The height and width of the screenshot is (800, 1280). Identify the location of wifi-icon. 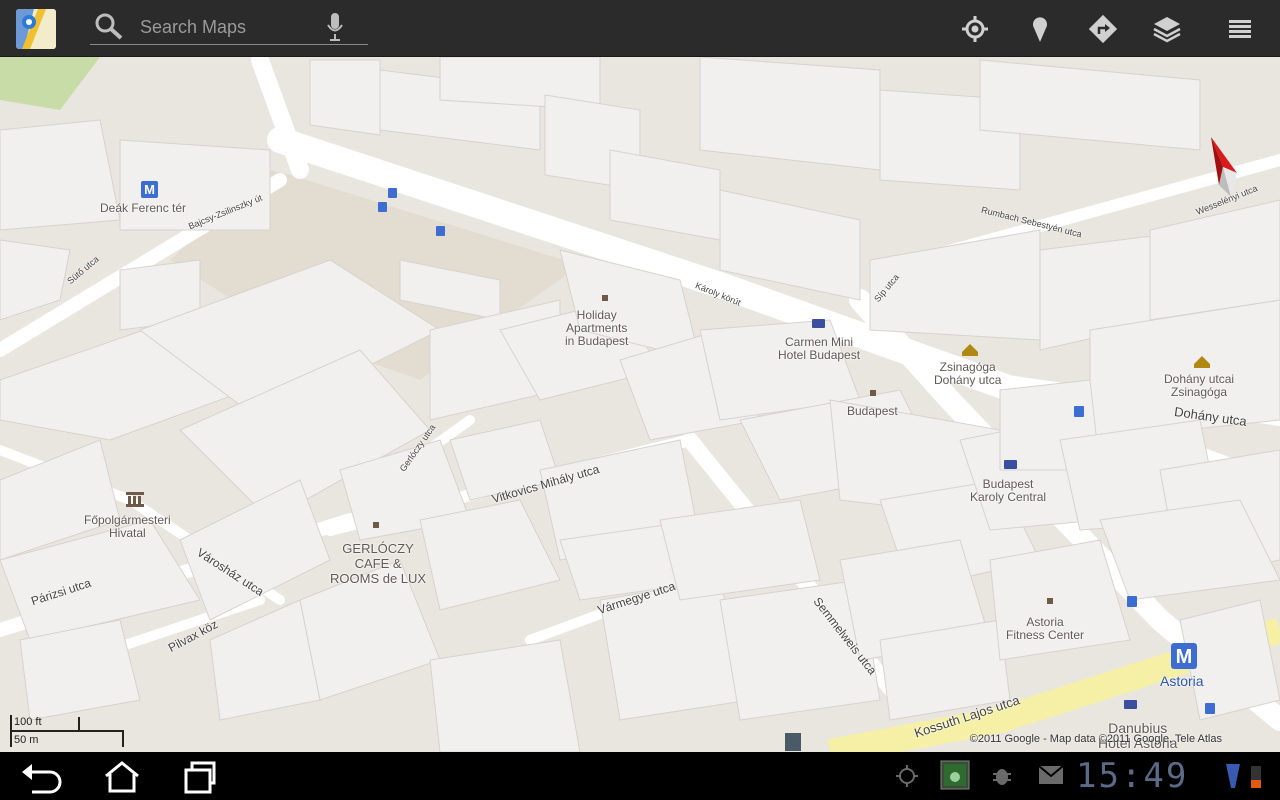
(1233, 778).